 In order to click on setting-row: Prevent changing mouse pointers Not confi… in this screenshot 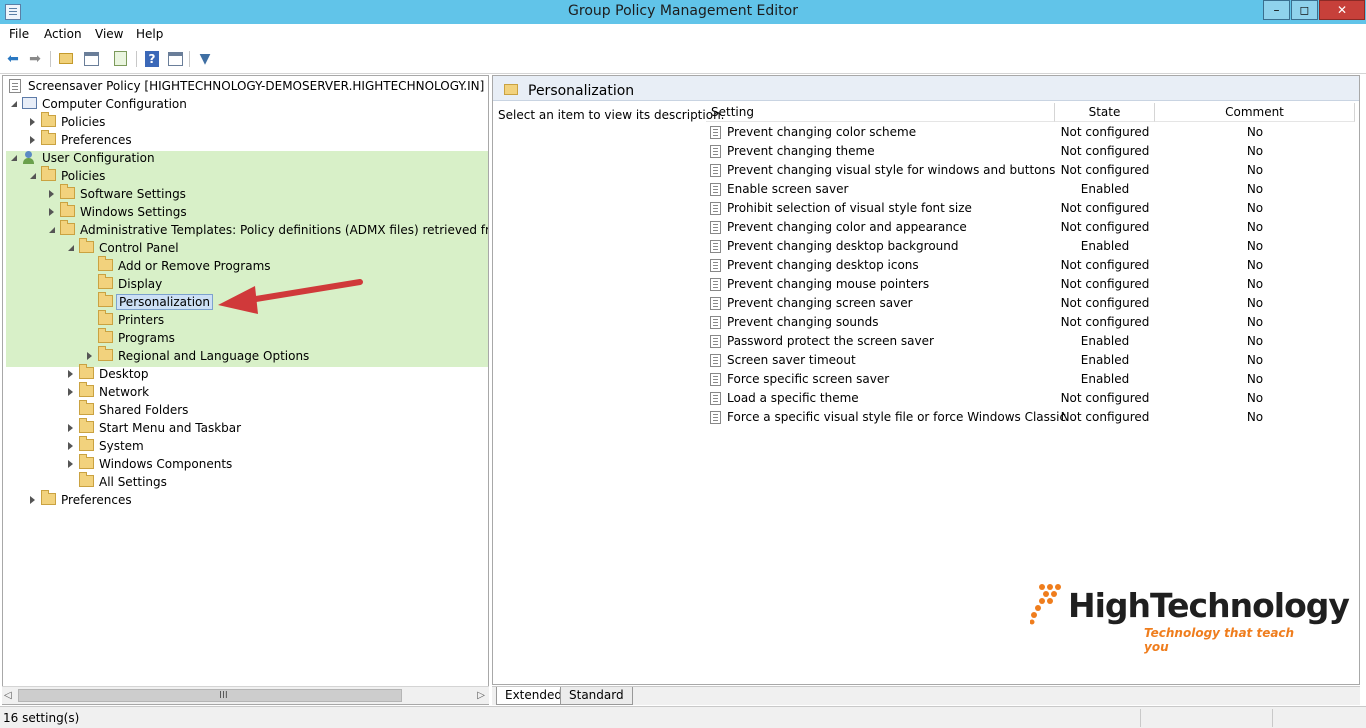, I will do `click(1031, 284)`.